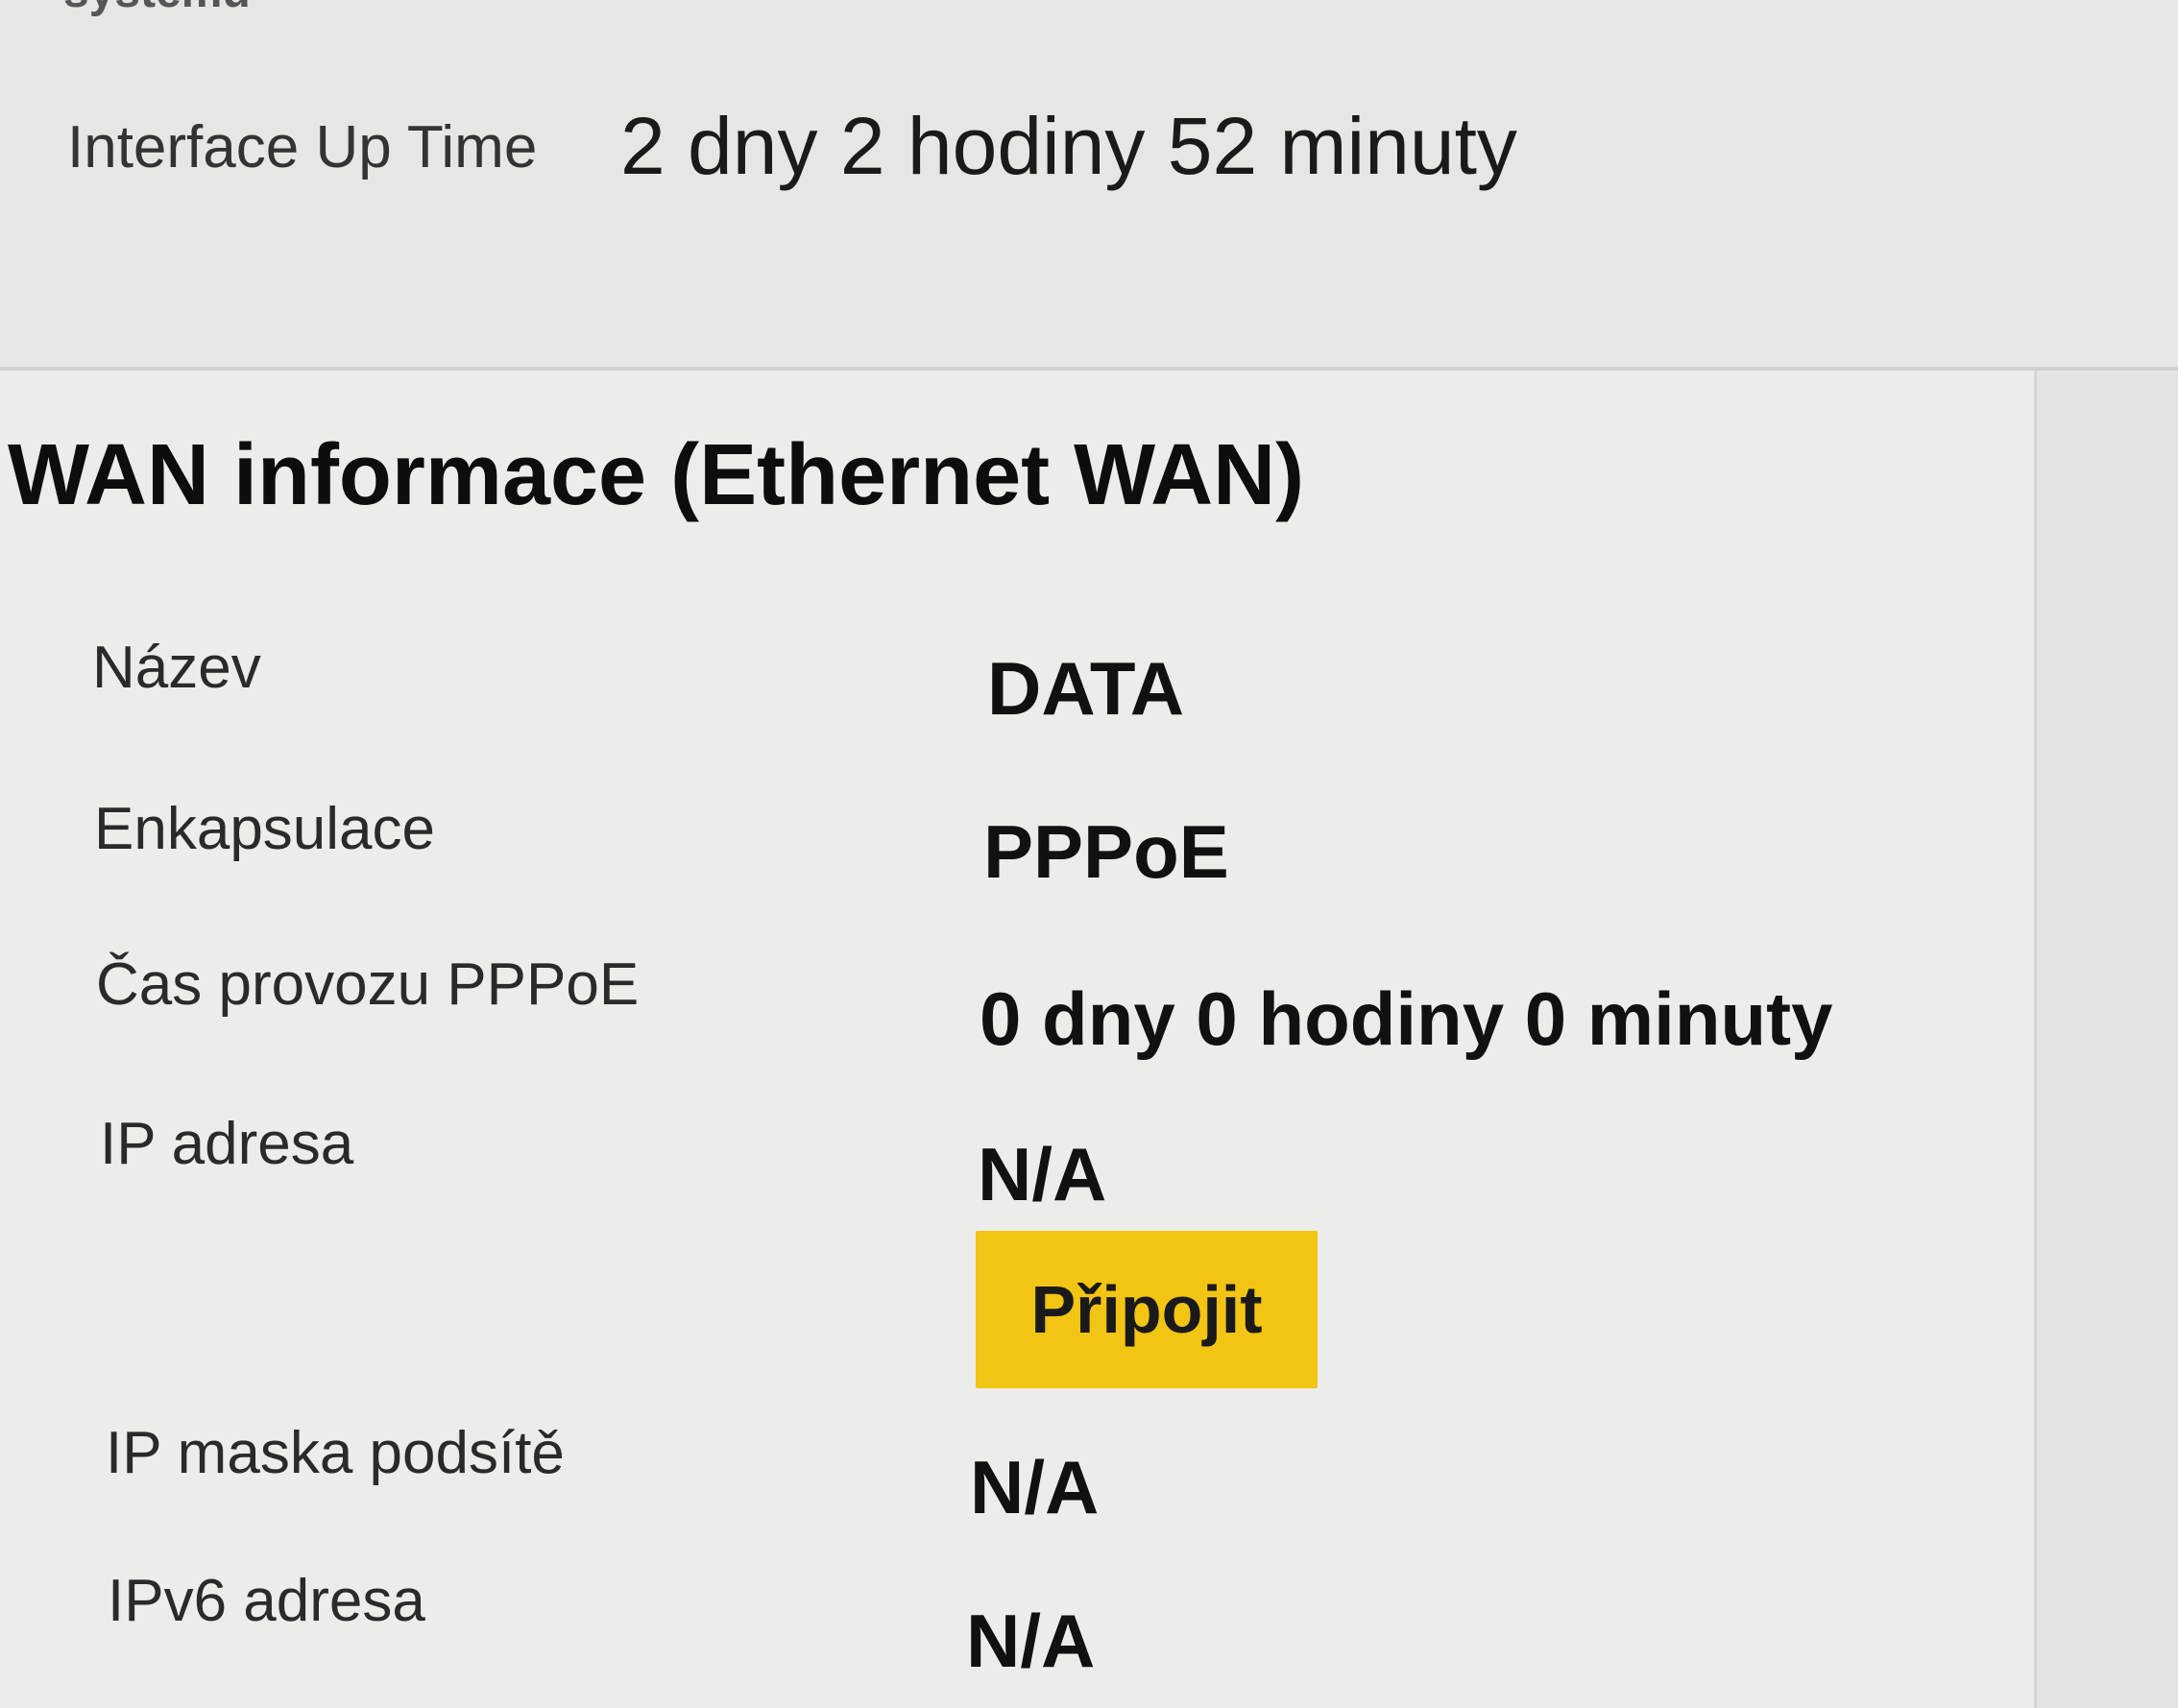 The height and width of the screenshot is (1708, 2178). I want to click on ipv6-address-value: N/A, so click(1031, 1641).